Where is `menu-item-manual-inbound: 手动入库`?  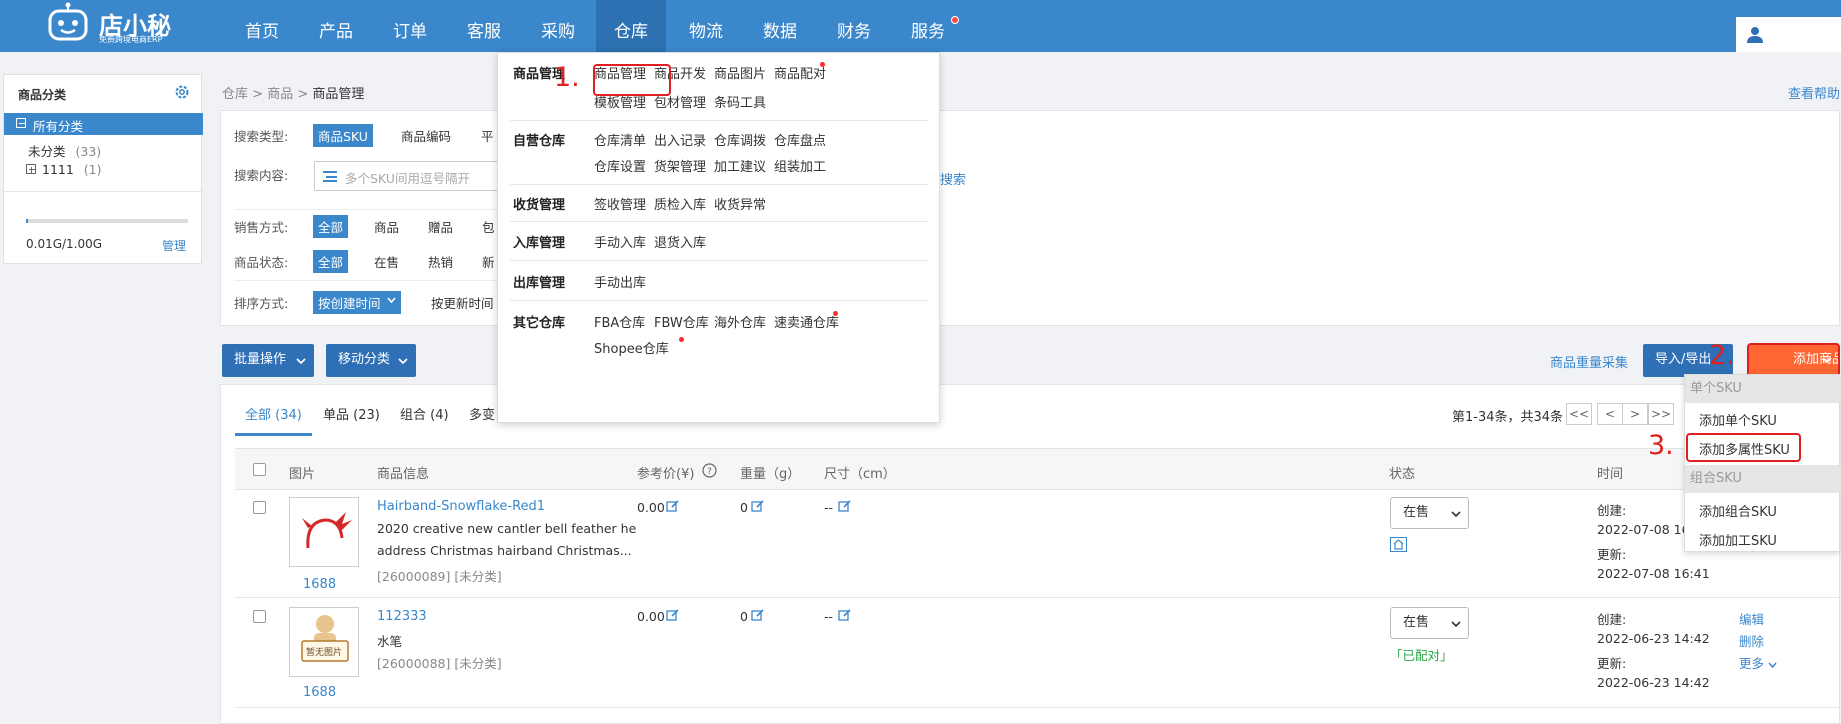 menu-item-manual-inbound: 手动入库 is located at coordinates (620, 241).